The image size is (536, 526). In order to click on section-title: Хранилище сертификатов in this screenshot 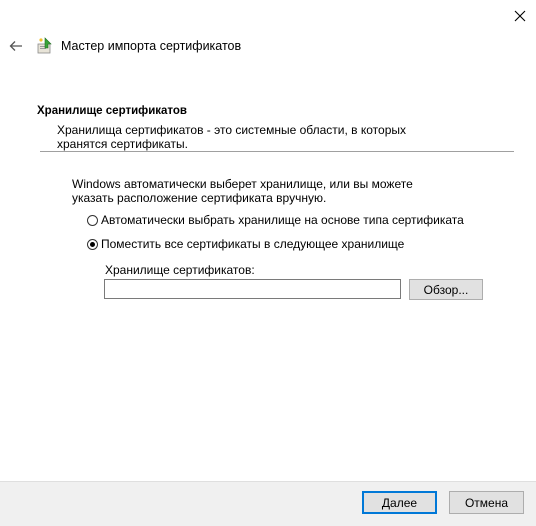, I will do `click(112, 111)`.